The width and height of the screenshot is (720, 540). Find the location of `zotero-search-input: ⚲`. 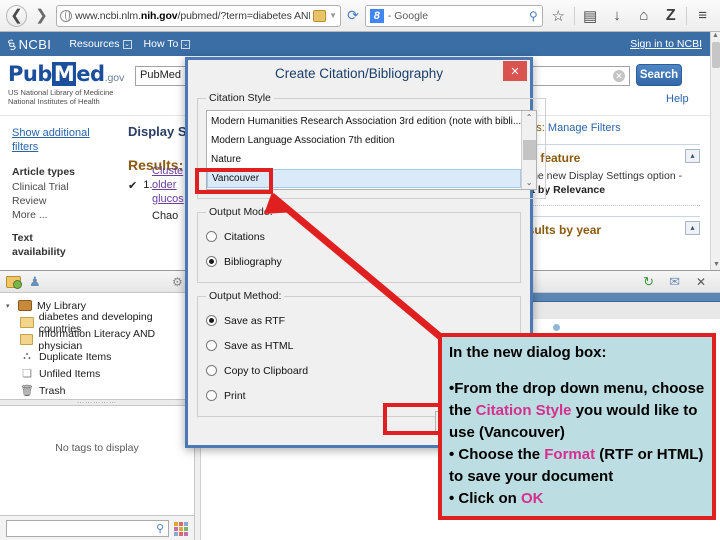

zotero-search-input: ⚲ is located at coordinates (87, 528).